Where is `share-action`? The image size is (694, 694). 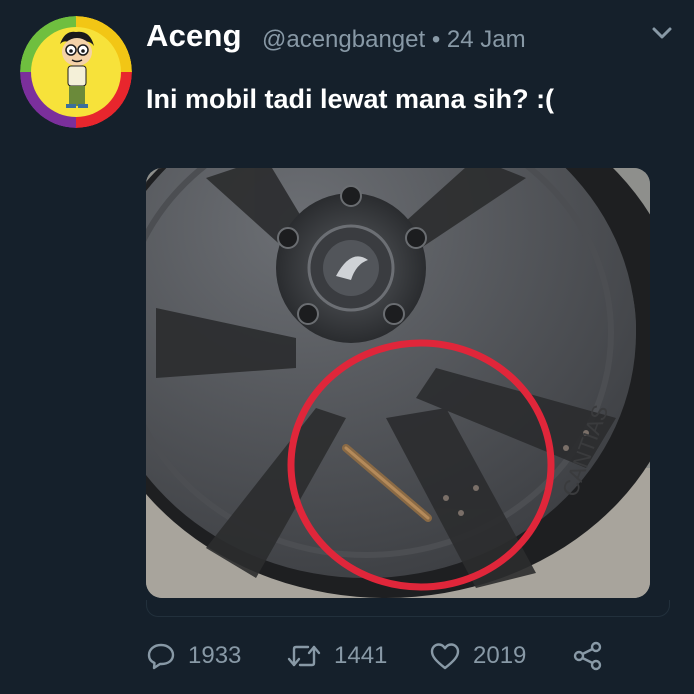 share-action is located at coordinates (588, 656).